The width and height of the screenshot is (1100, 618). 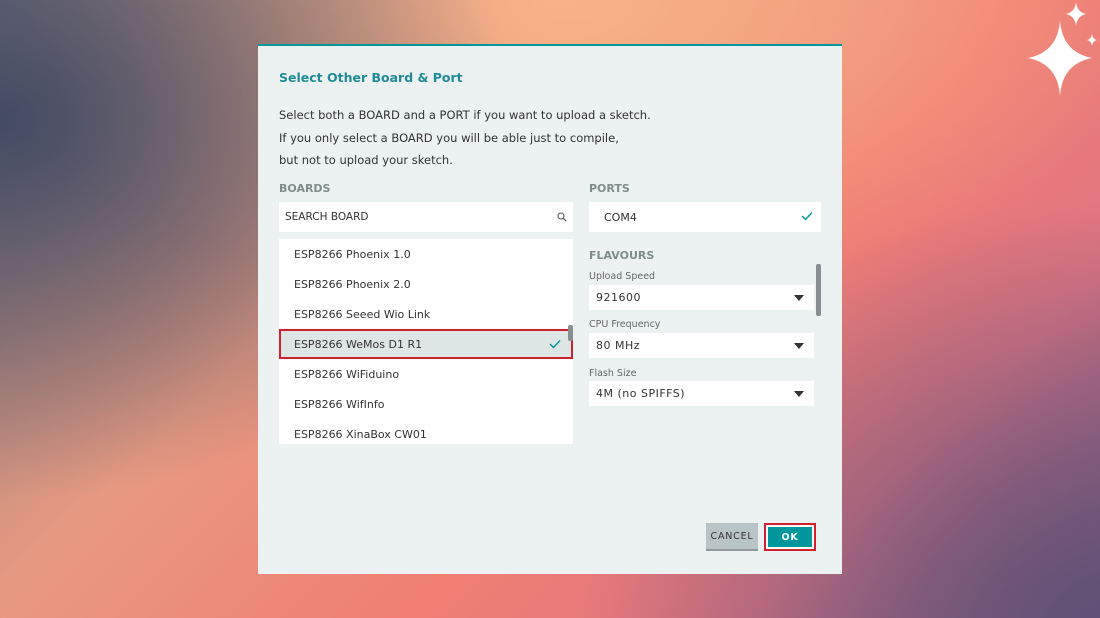 I want to click on description-line: but not to upload your sketch., so click(x=366, y=160).